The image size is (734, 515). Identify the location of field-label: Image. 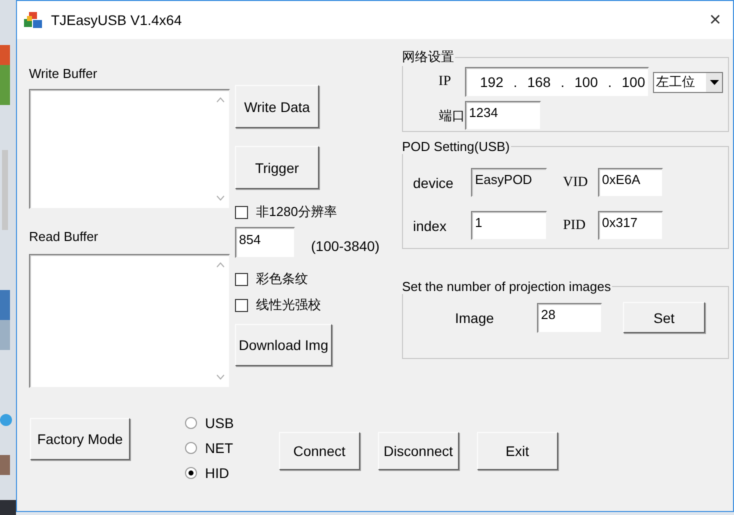
(475, 318).